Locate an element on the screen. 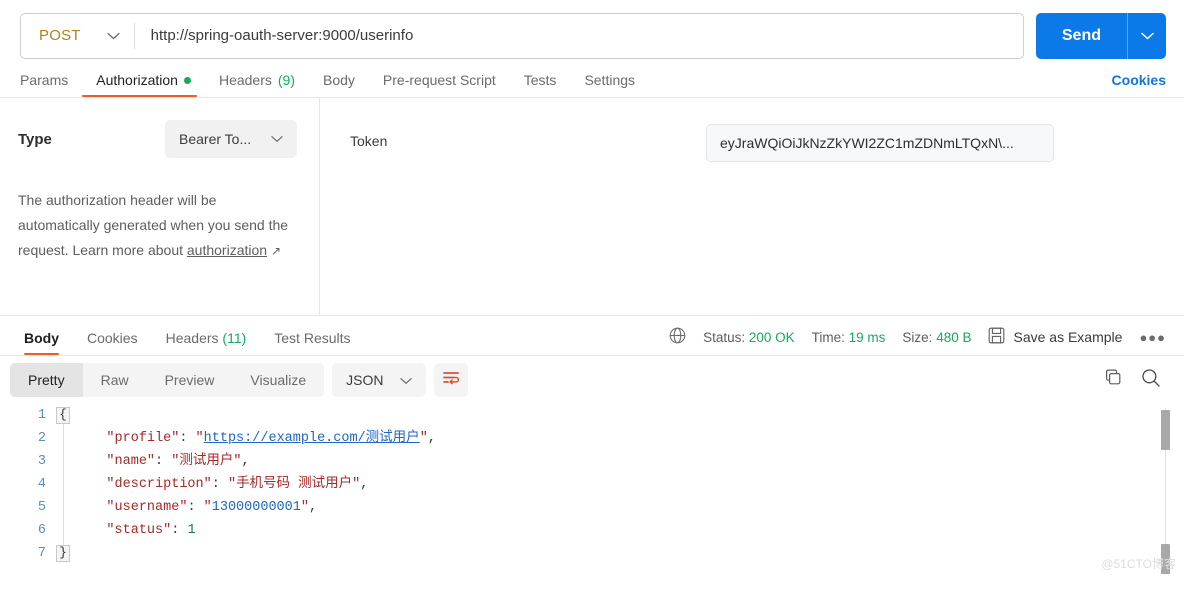 The height and width of the screenshot is (603, 1184). tab-headers: Headers (9) is located at coordinates (257, 84).